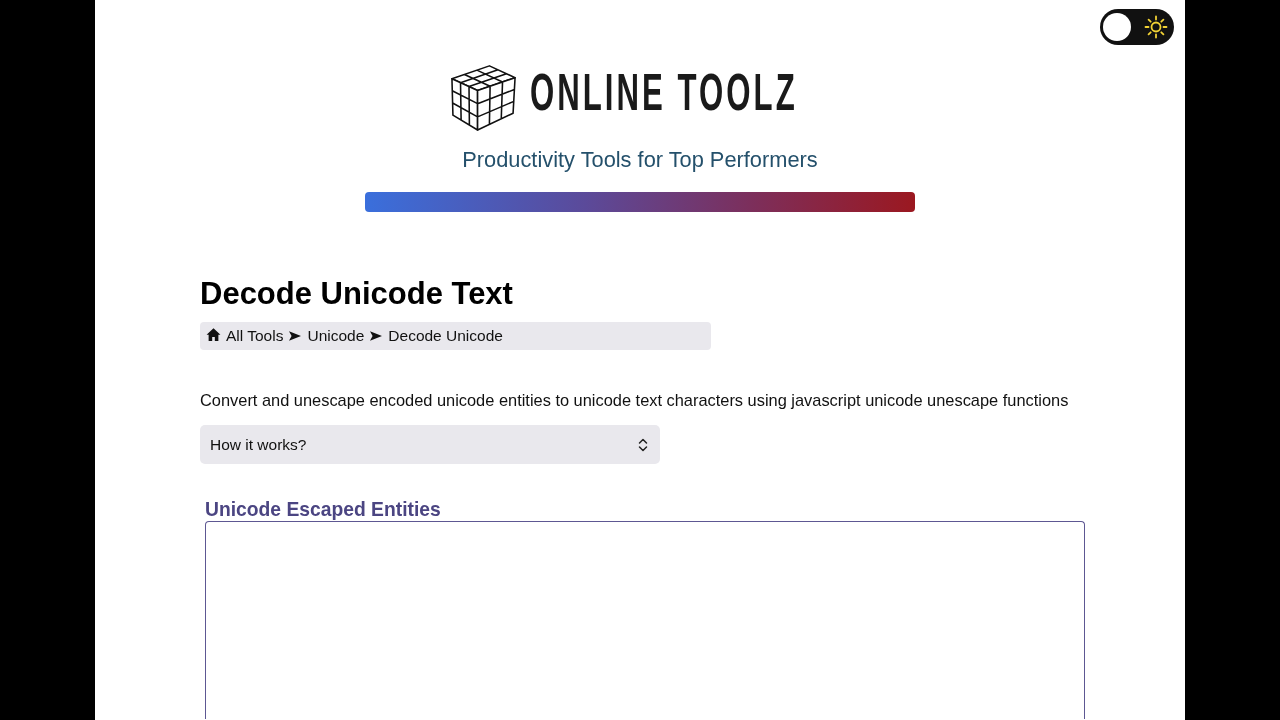 The height and width of the screenshot is (720, 1280). What do you see at coordinates (445, 336) in the screenshot?
I see `breadcrumb-current: Decode Unicode` at bounding box center [445, 336].